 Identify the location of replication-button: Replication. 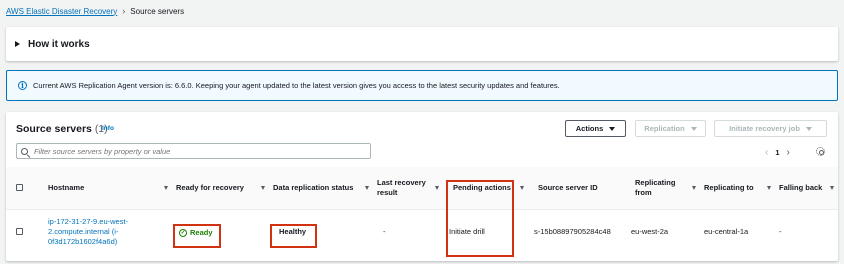
(670, 128).